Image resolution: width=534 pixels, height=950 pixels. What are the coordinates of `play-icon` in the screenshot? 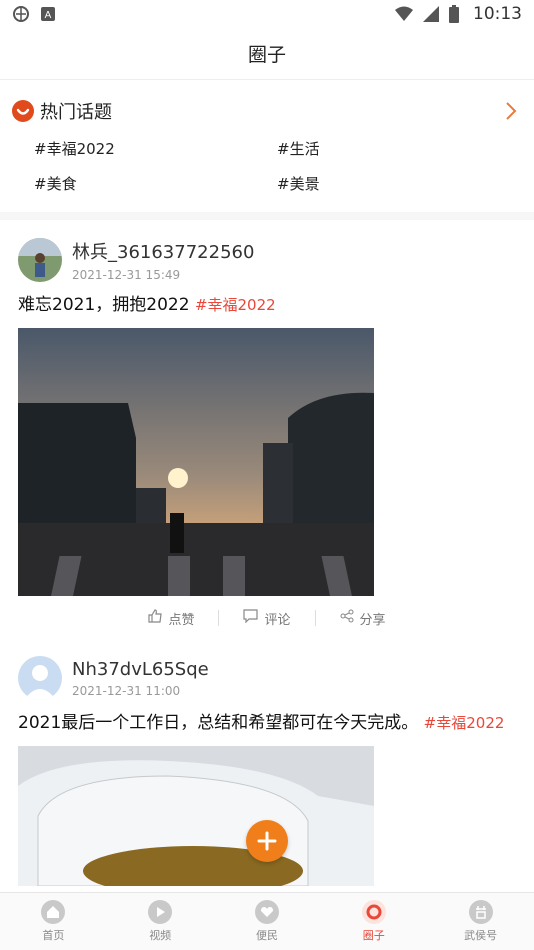 It's located at (160, 912).